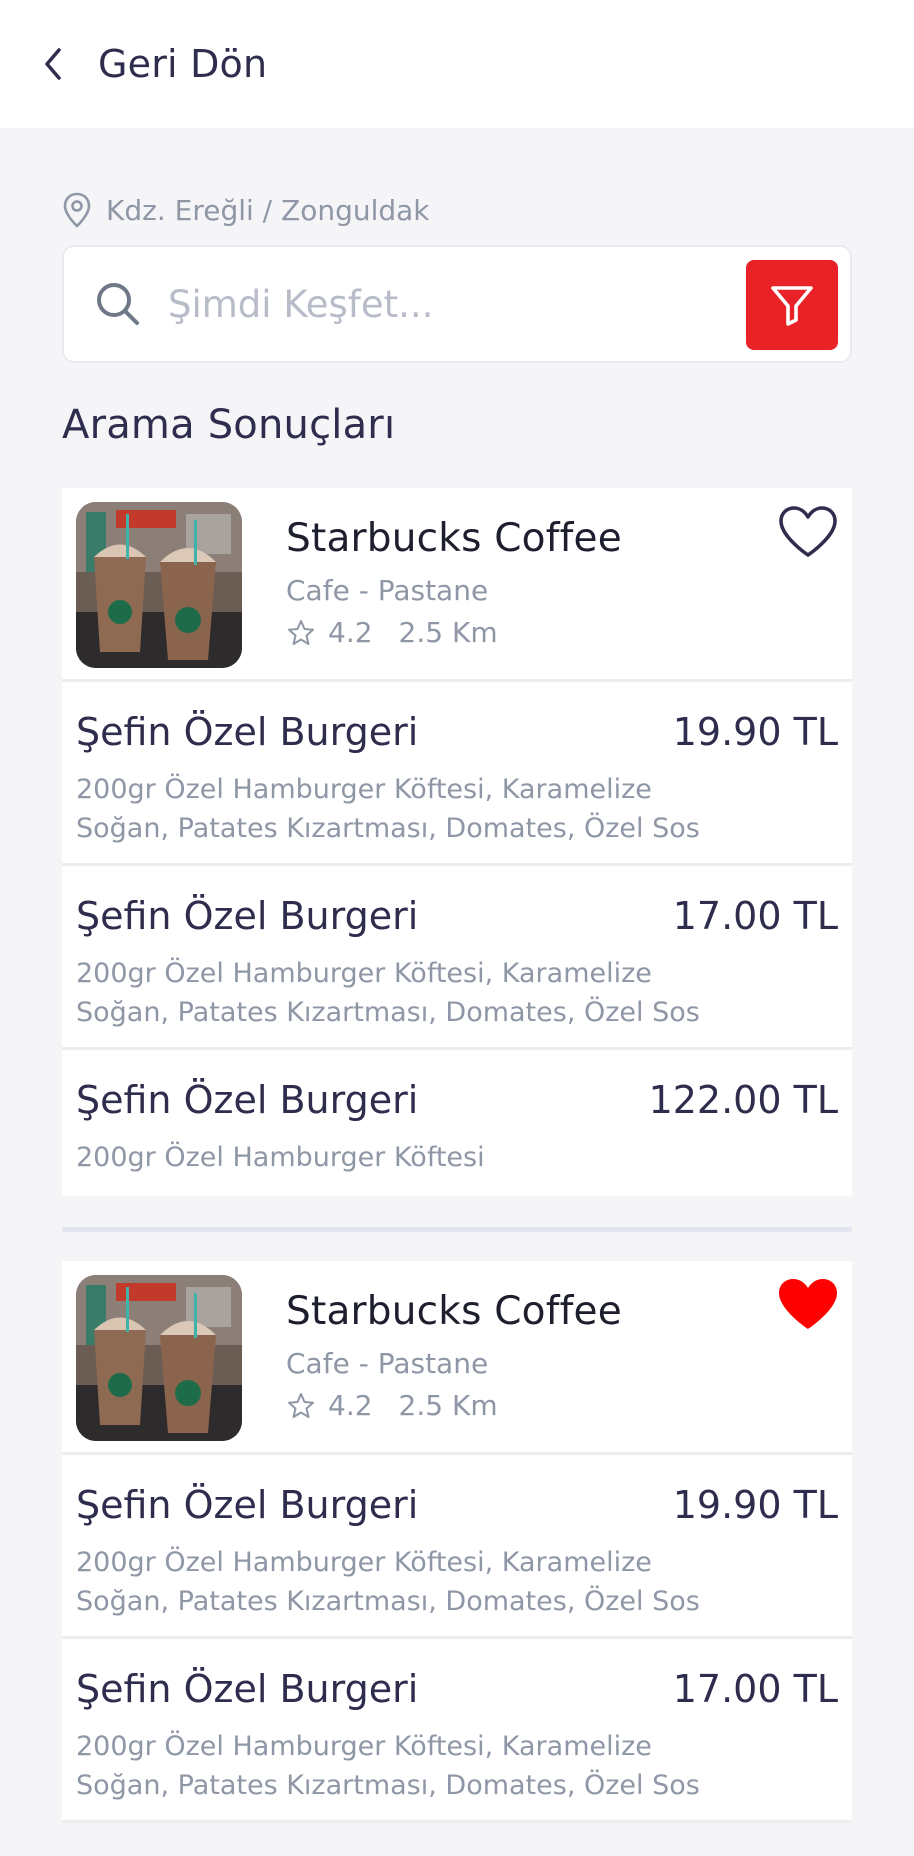  Describe the element at coordinates (268, 210) in the screenshot. I see `location-label: Kdz. Ereğli / Zonguldak` at that location.